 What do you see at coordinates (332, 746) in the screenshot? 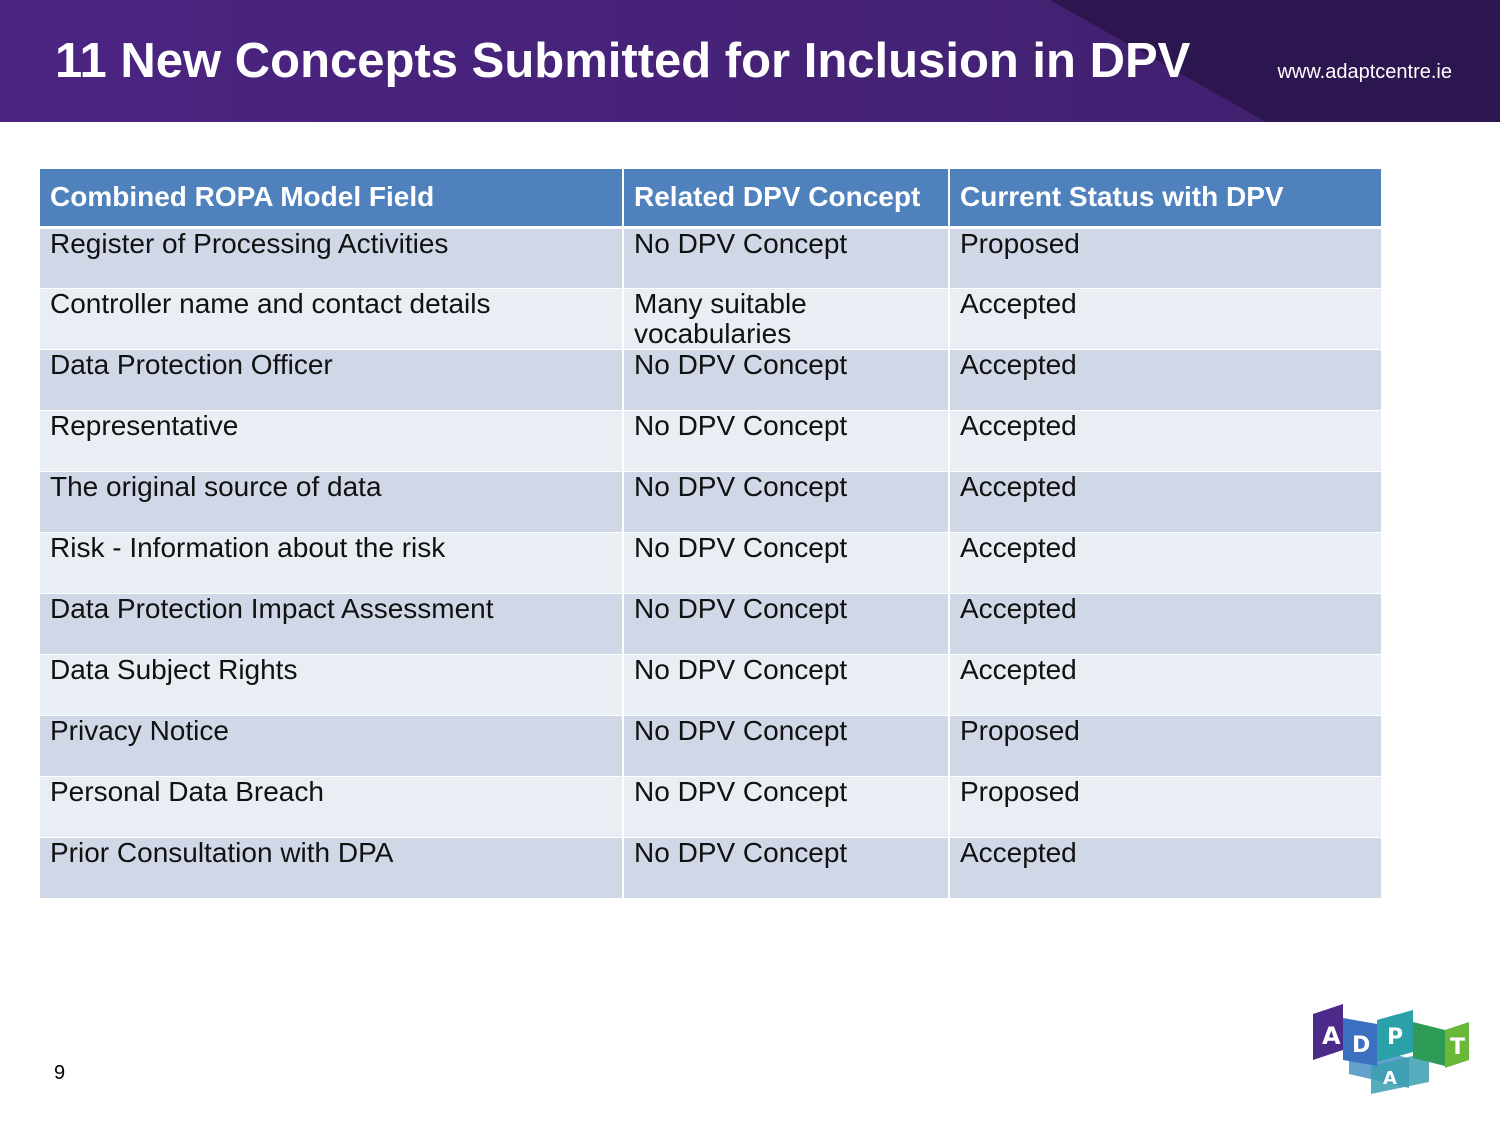
I see `cell-ropa-field: Privacy Notice` at bounding box center [332, 746].